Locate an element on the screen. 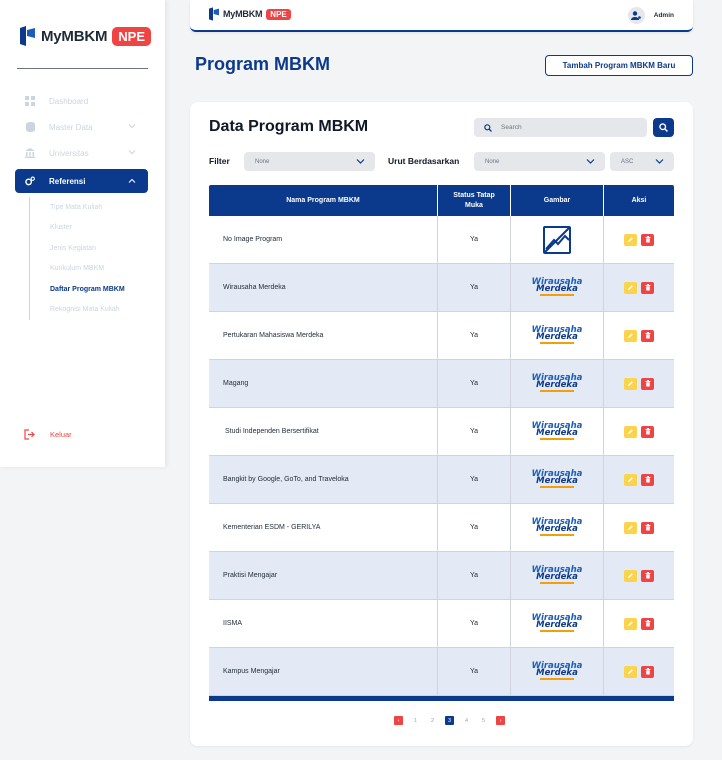 The height and width of the screenshot is (760, 722). image-cell is located at coordinates (557, 240).